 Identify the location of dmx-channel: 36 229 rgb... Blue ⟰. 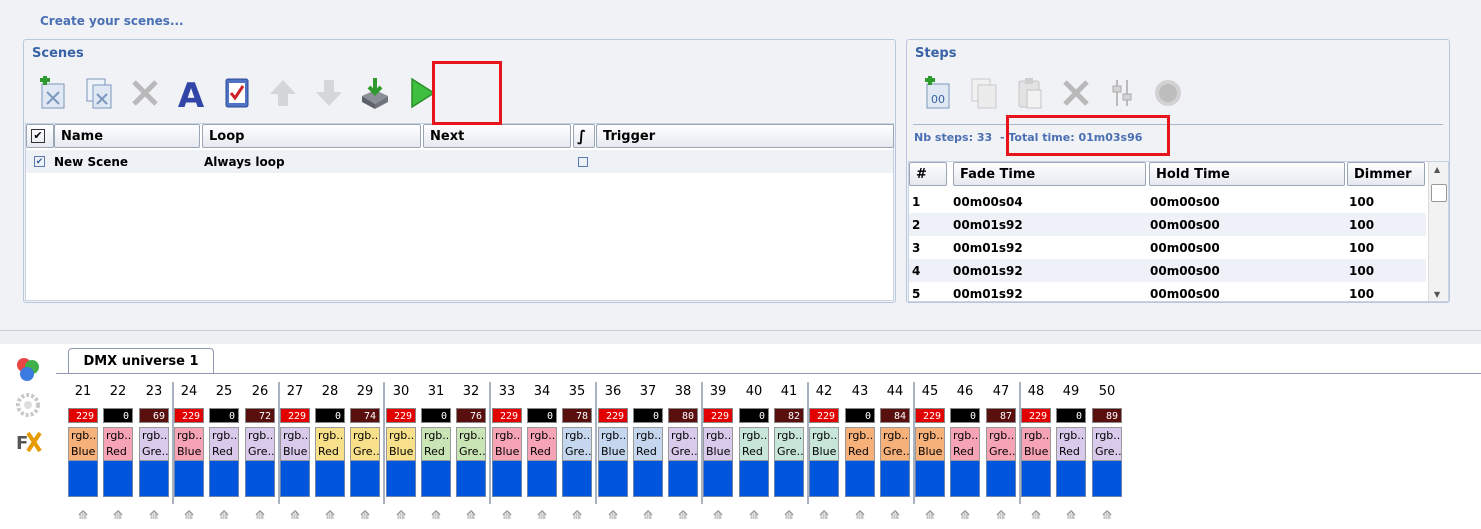
(613, 454).